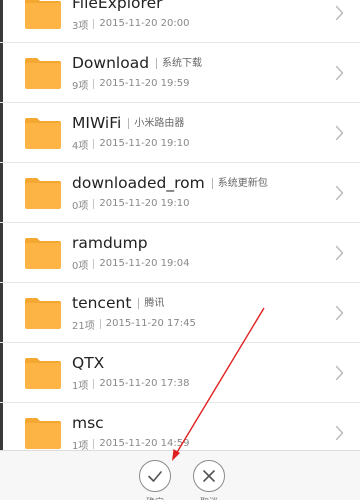 Image resolution: width=360 pixels, height=500 pixels. I want to click on folder-row: downloaded_rom 系统更新包 0项 2015-11-20 19:10, so click(180, 193).